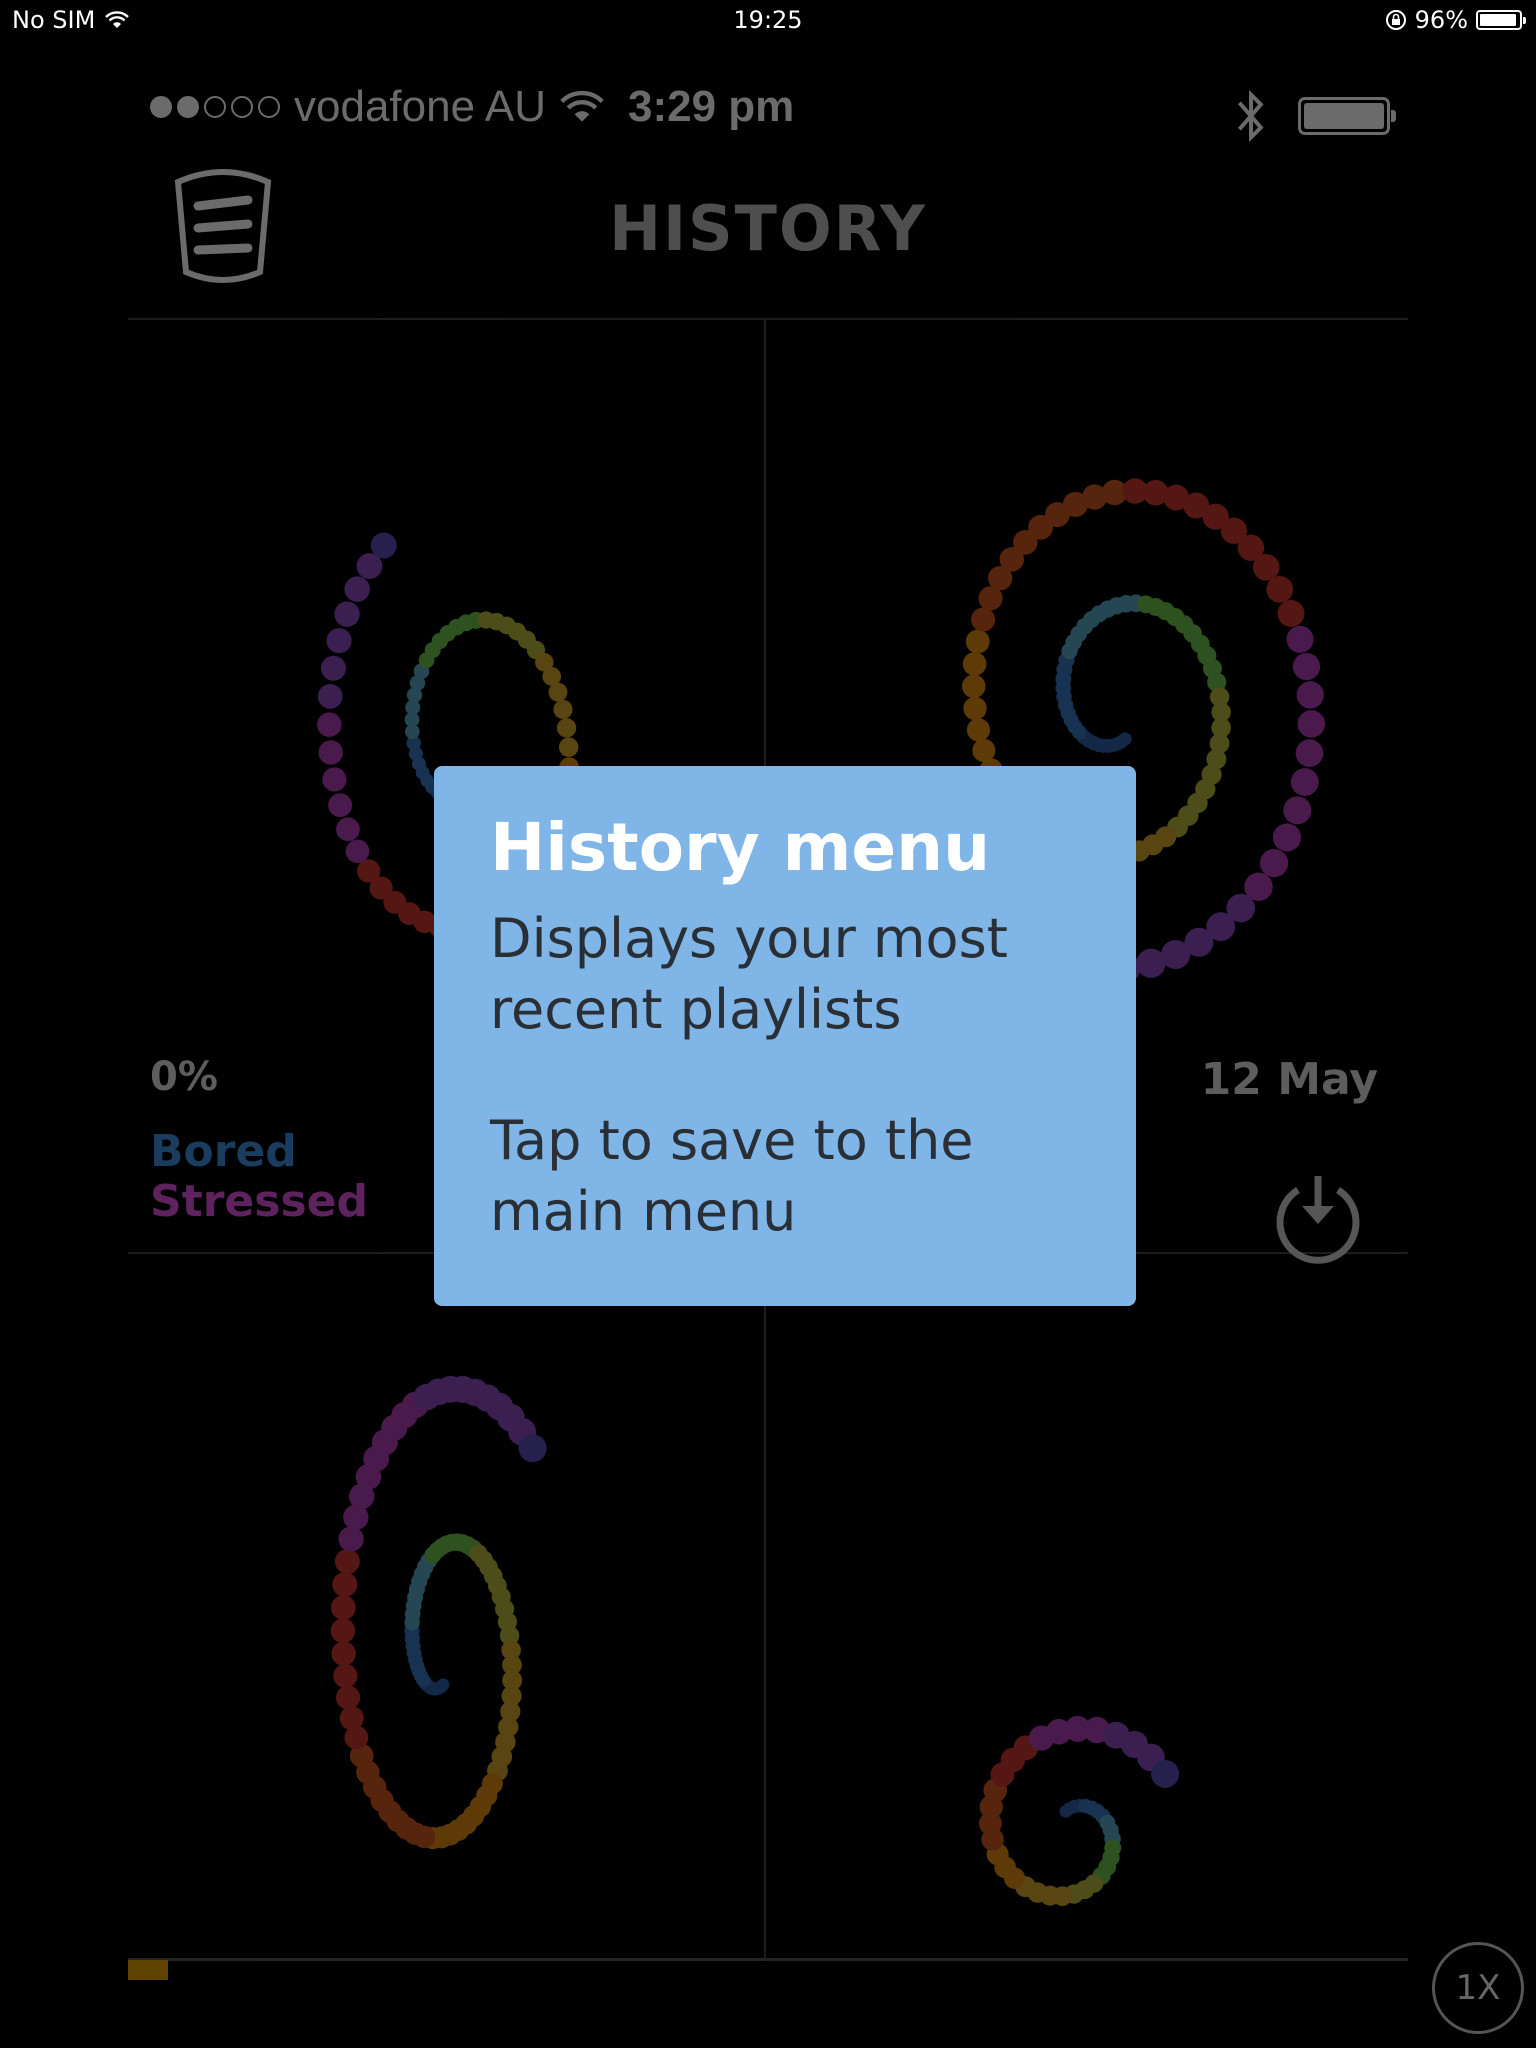 This screenshot has height=2048, width=1536. What do you see at coordinates (732, 1176) in the screenshot?
I see `tooltip-instruction: Tap to save to the main menu` at bounding box center [732, 1176].